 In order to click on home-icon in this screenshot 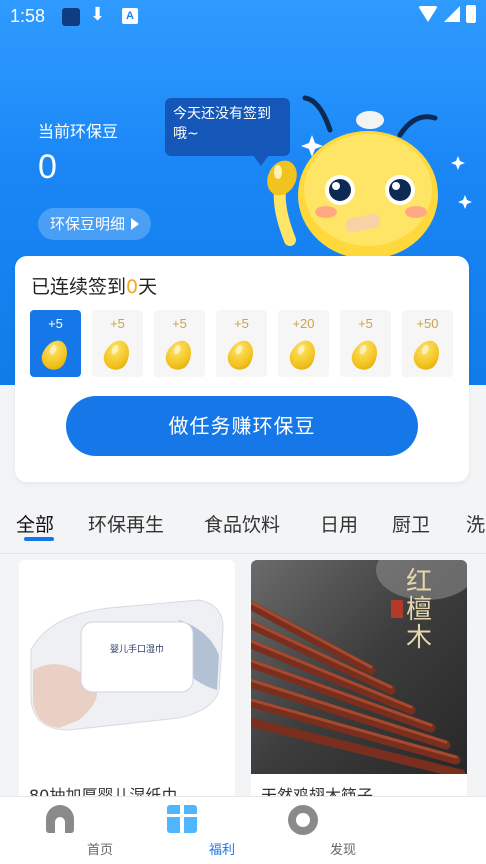, I will do `click(60, 819)`.